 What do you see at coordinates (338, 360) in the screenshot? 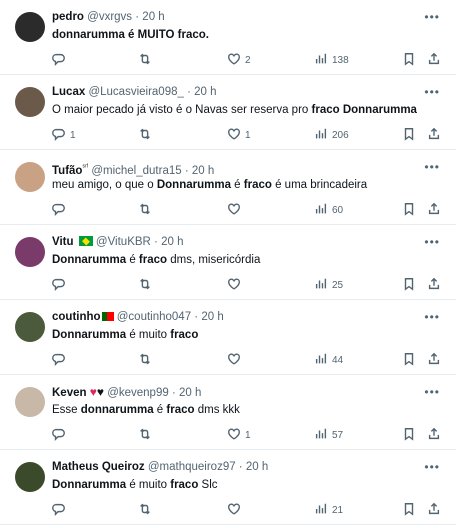
I see `views-count: 44` at bounding box center [338, 360].